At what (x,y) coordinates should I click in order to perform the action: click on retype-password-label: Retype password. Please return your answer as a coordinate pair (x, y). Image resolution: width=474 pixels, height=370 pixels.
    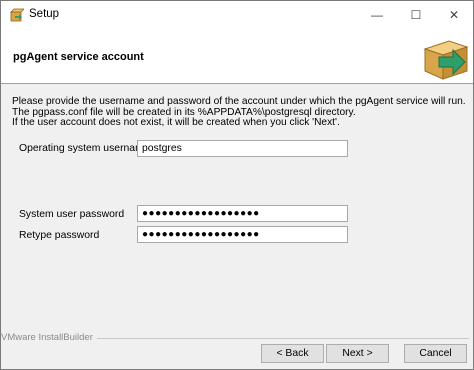
    Looking at the image, I should click on (59, 235).